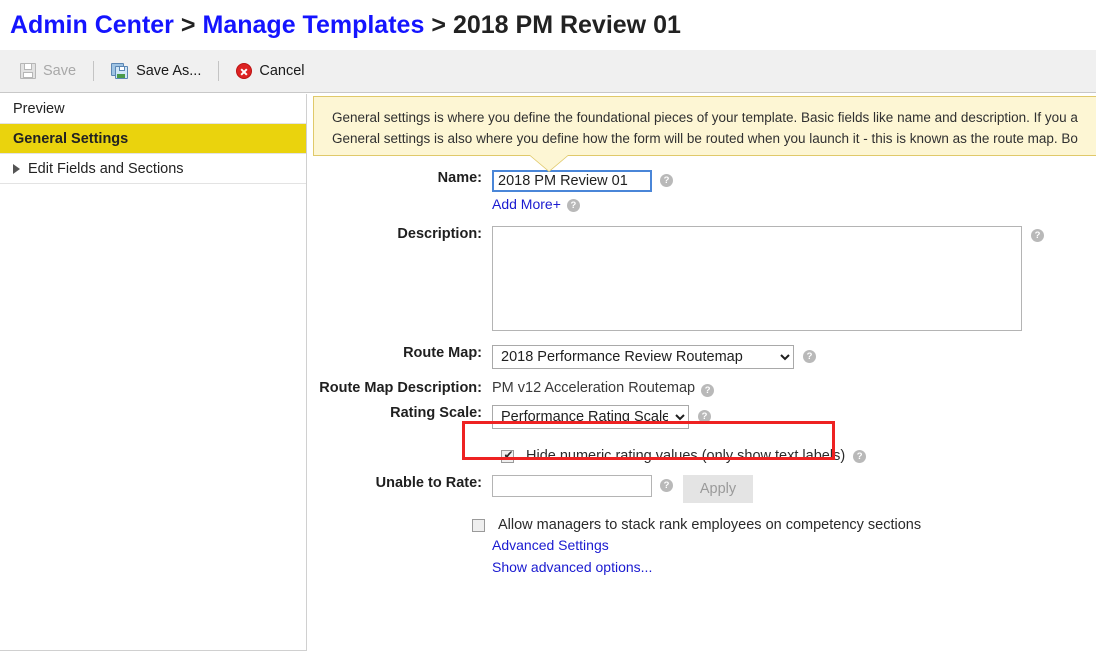  What do you see at coordinates (809, 356) in the screenshot?
I see `route-map-help-icon: ?` at bounding box center [809, 356].